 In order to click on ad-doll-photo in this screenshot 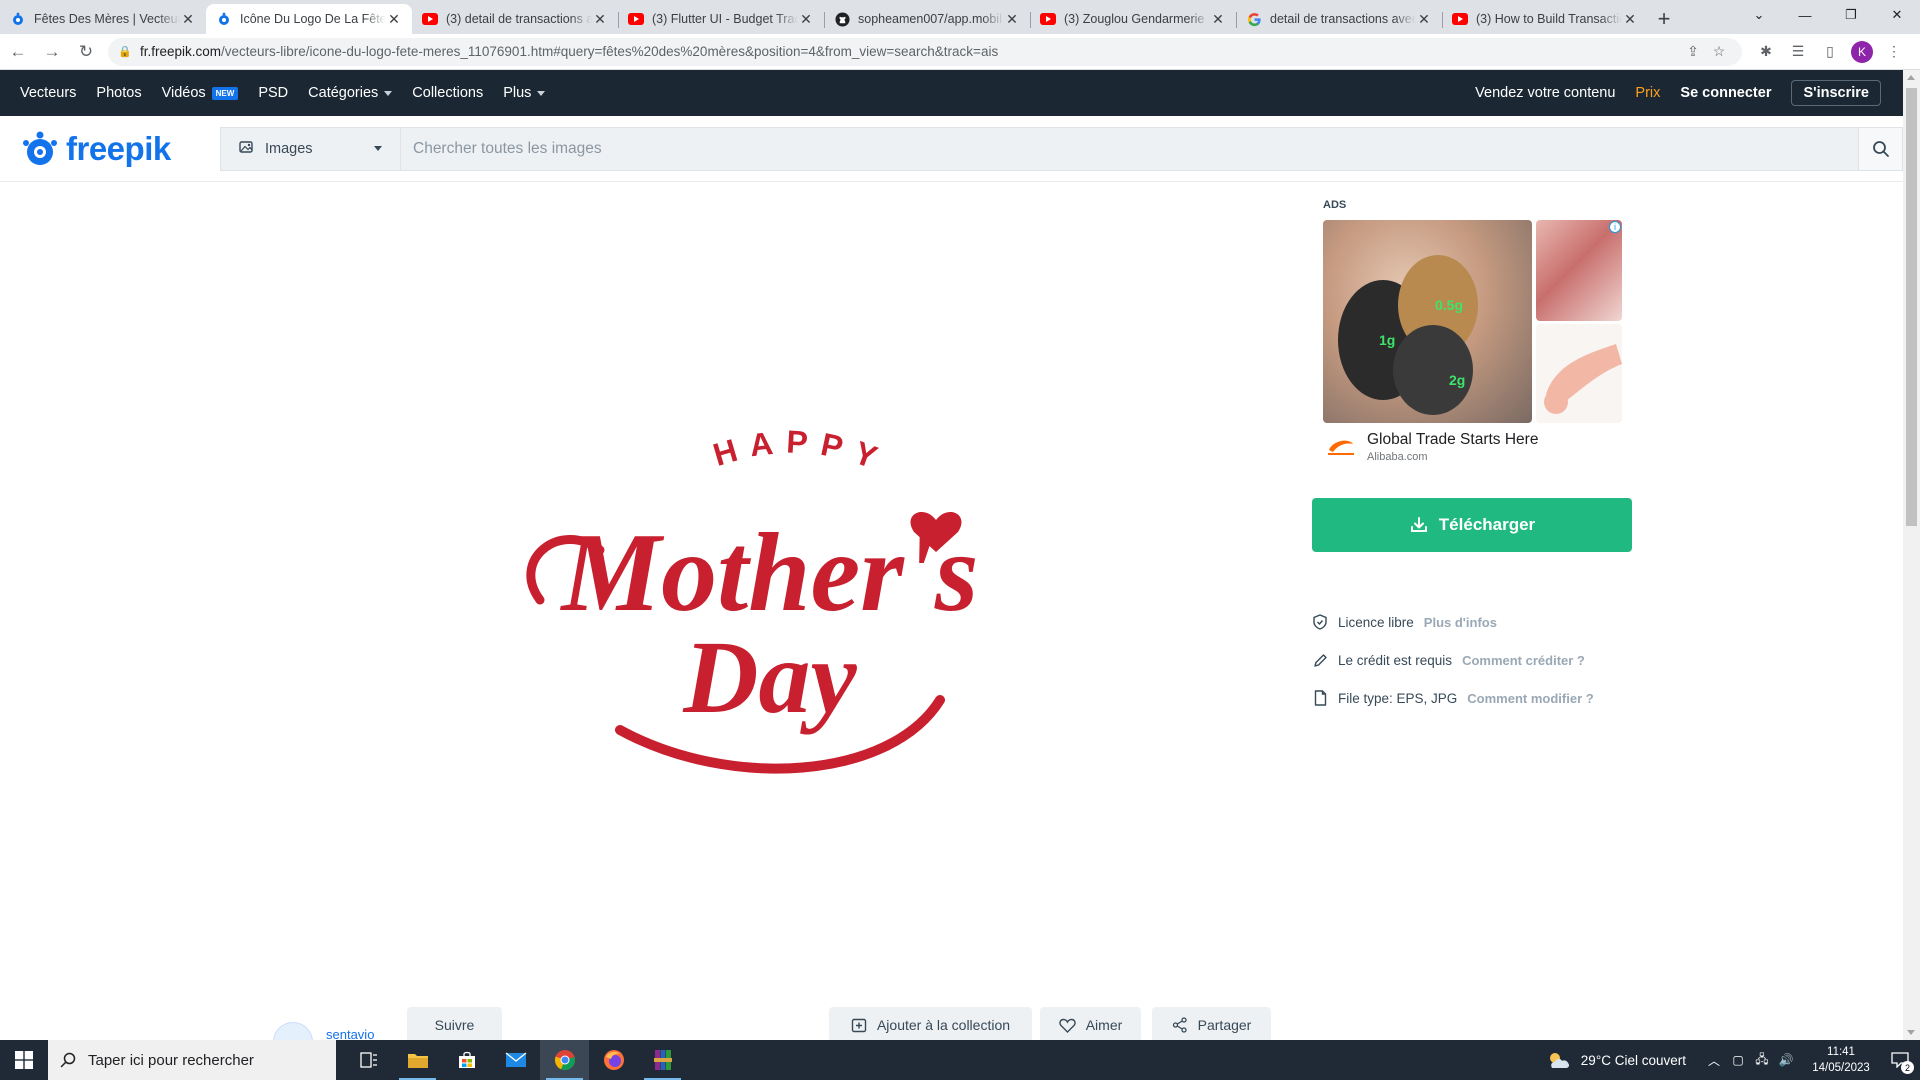, I will do `click(1583, 379)`.